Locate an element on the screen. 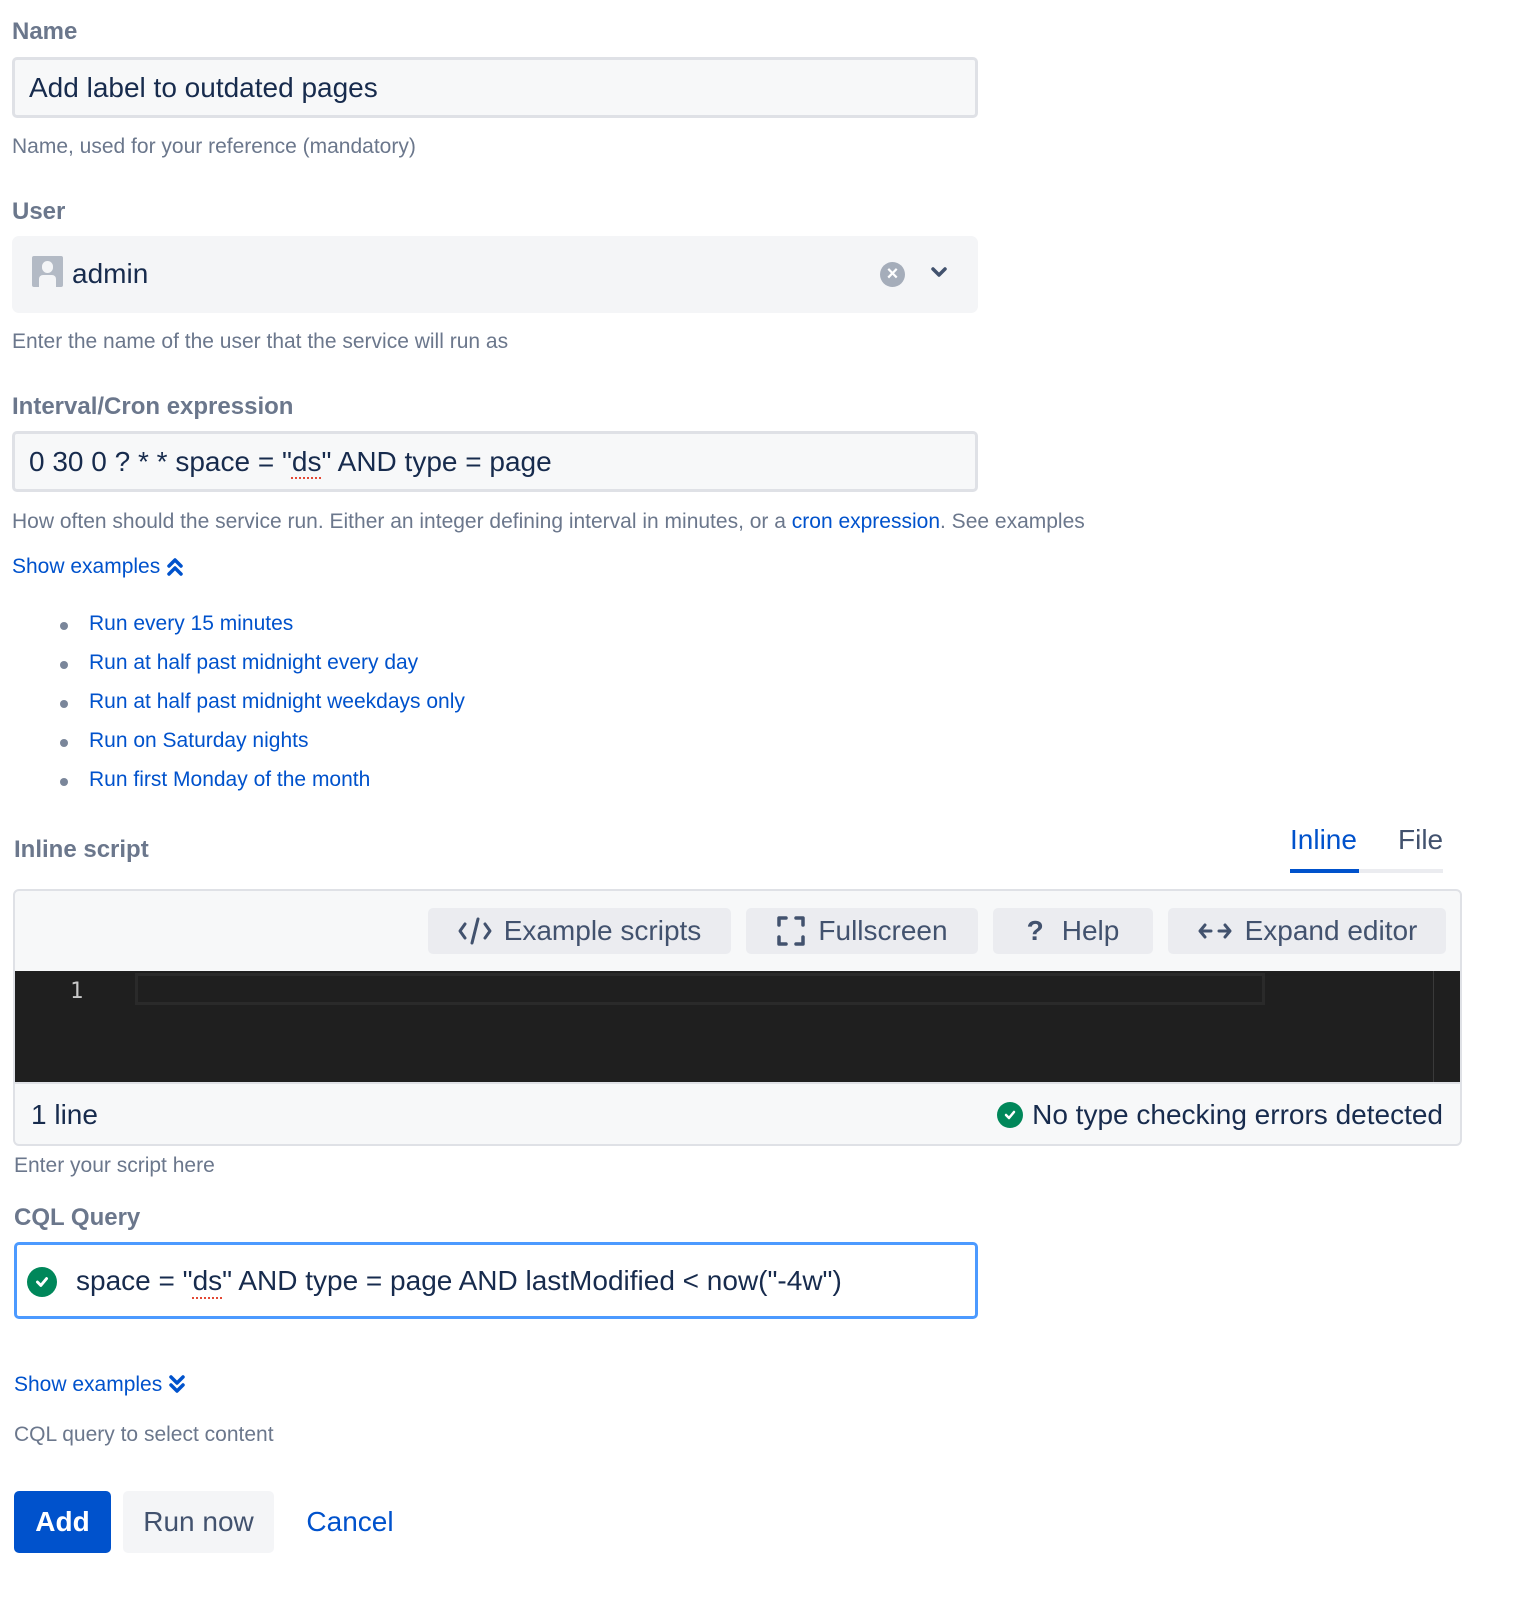 This screenshot has width=1526, height=1624. cron-show-examples-label: Show examples is located at coordinates (86, 566).